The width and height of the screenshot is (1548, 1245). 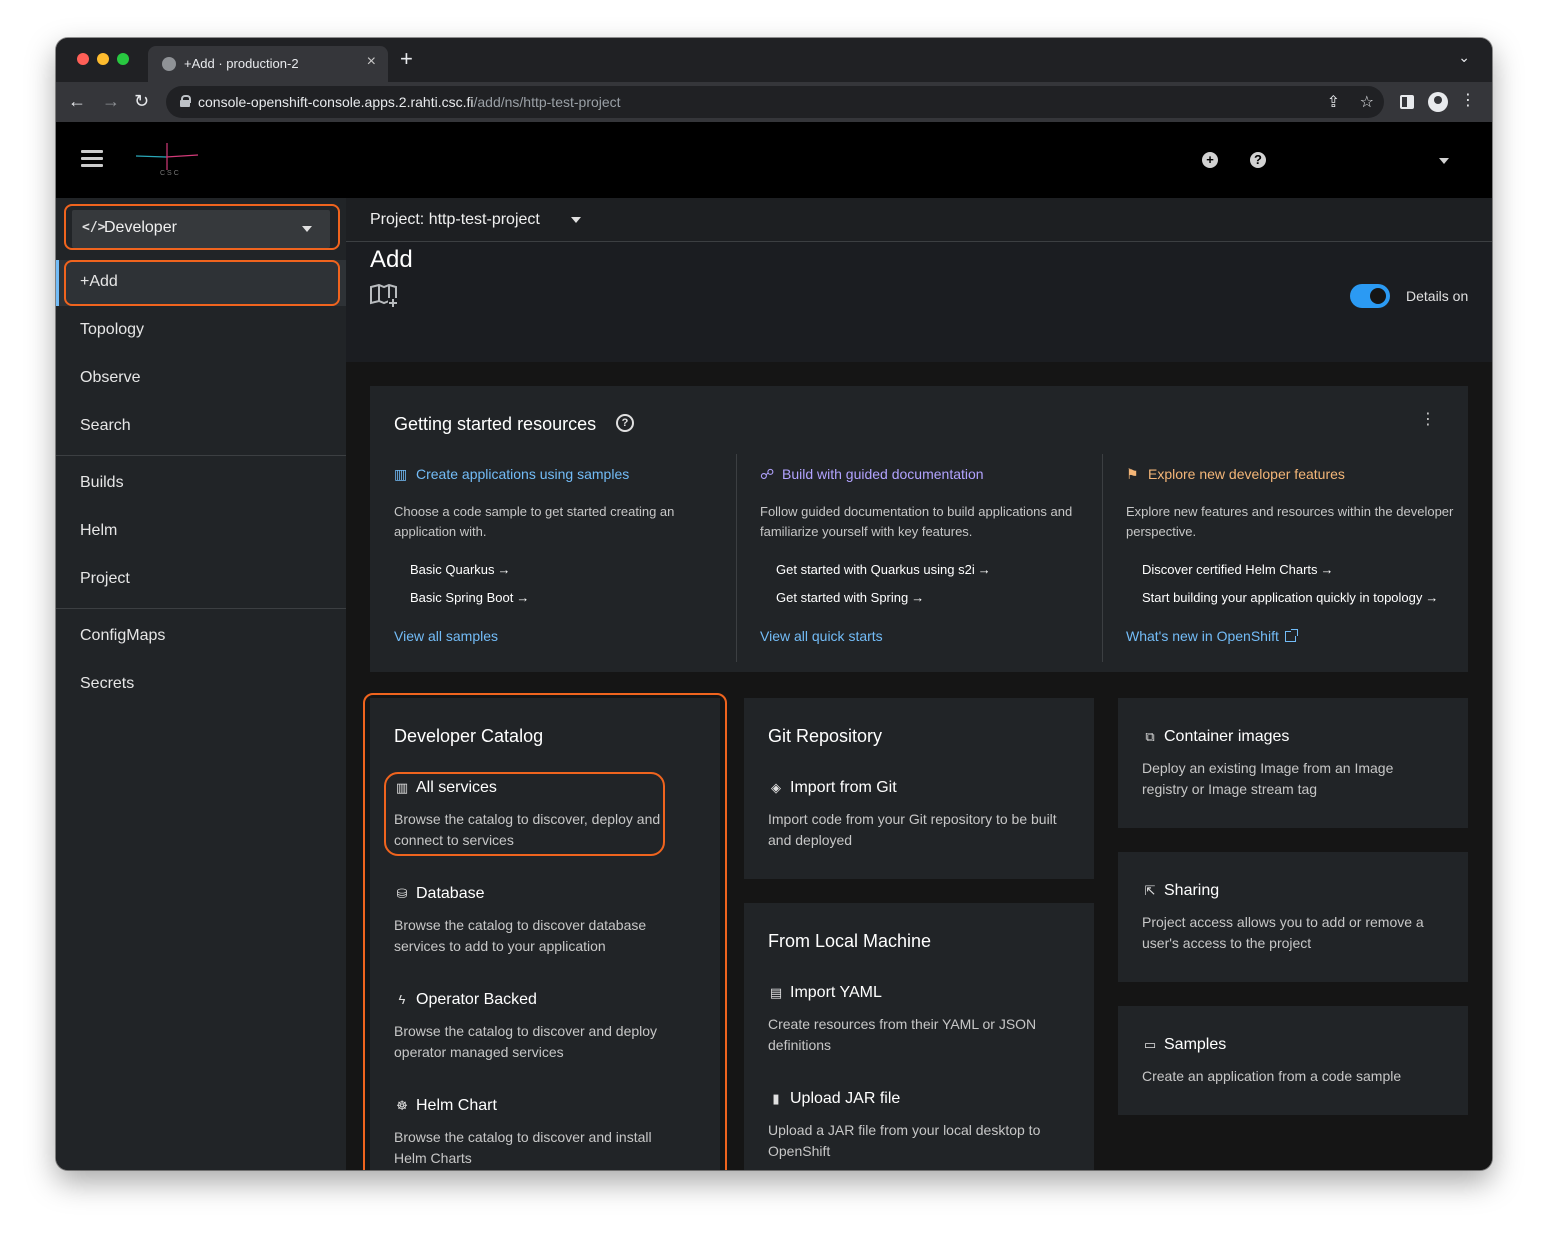 I want to click on details-toggle, so click(x=1370, y=296).